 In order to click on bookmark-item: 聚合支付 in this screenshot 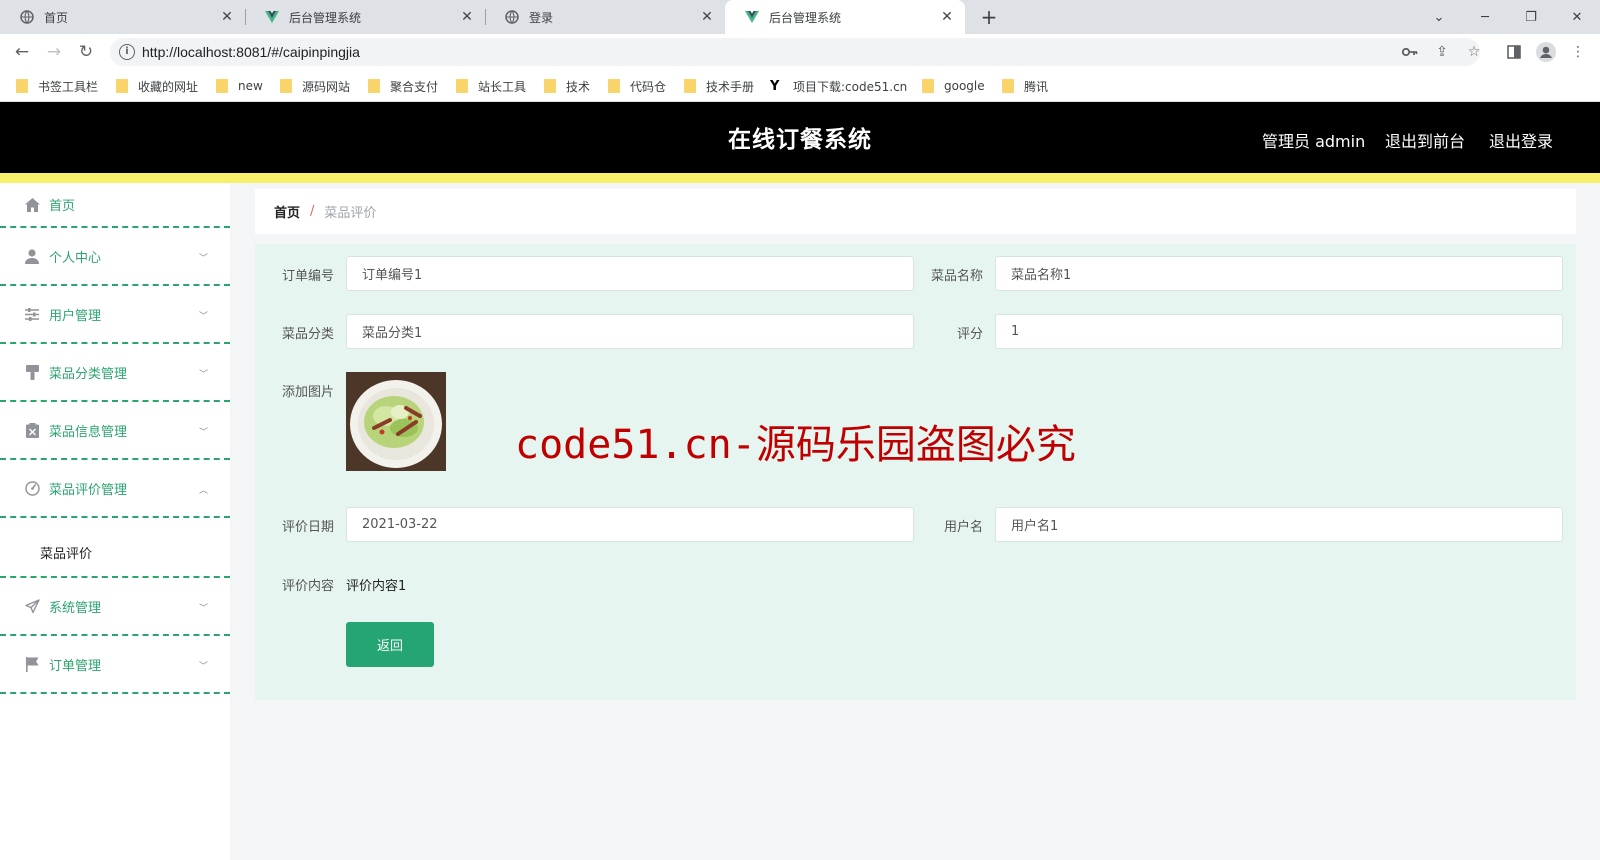, I will do `click(403, 86)`.